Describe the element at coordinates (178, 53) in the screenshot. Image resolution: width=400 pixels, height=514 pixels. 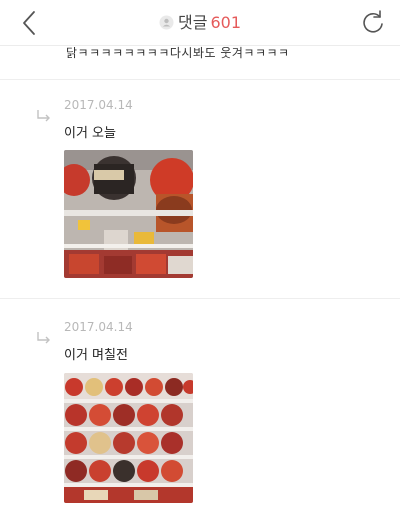
I see `previous-comment-text: 닭ㅋㅋㅋㅋㅋㅋㅋㅋ다시봐도 웃겨ㅋㅋㅋㅋ` at that location.